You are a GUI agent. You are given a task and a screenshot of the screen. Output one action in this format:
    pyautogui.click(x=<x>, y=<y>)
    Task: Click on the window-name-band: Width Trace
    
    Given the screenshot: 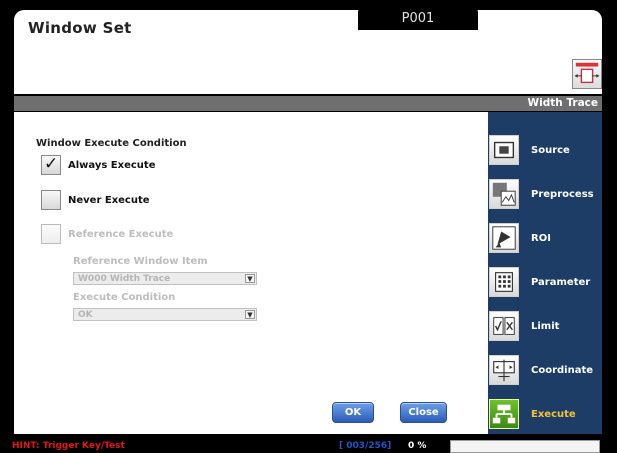 What is the action you would take?
    pyautogui.click(x=308, y=103)
    